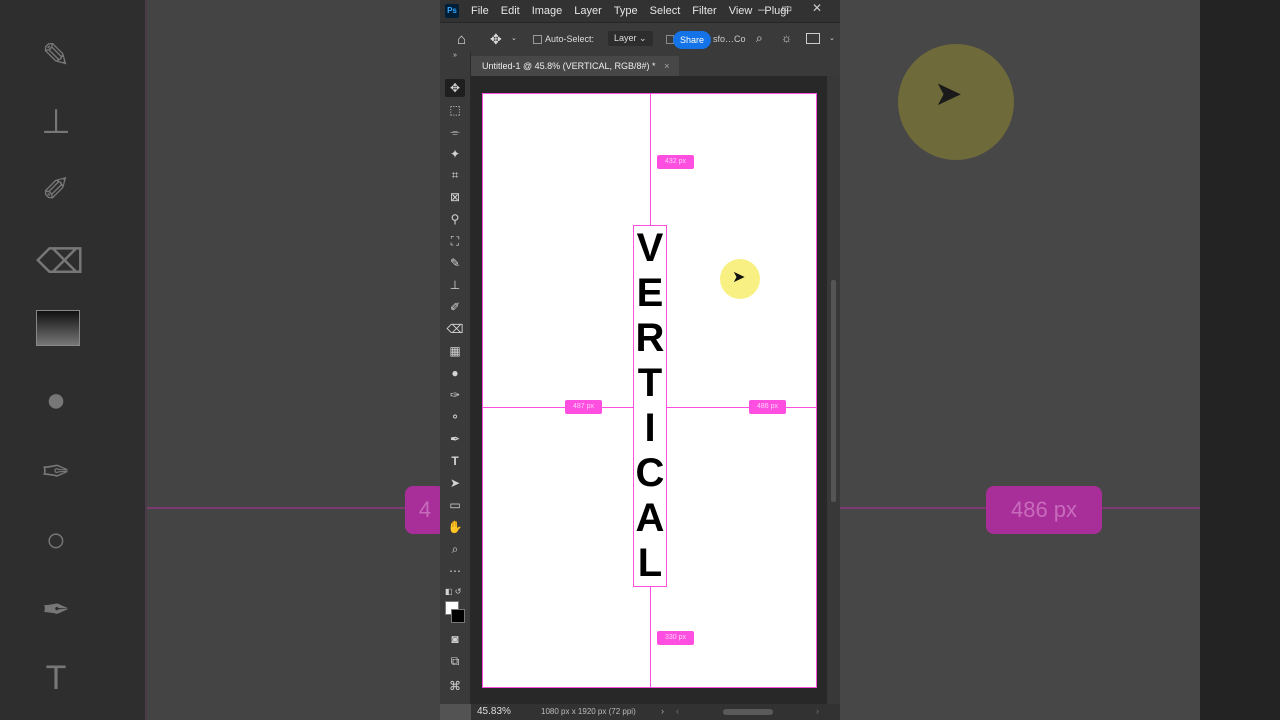 Image resolution: width=1280 pixels, height=720 pixels. Describe the element at coordinates (692, 40) in the screenshot. I see `share-button: Share` at that location.